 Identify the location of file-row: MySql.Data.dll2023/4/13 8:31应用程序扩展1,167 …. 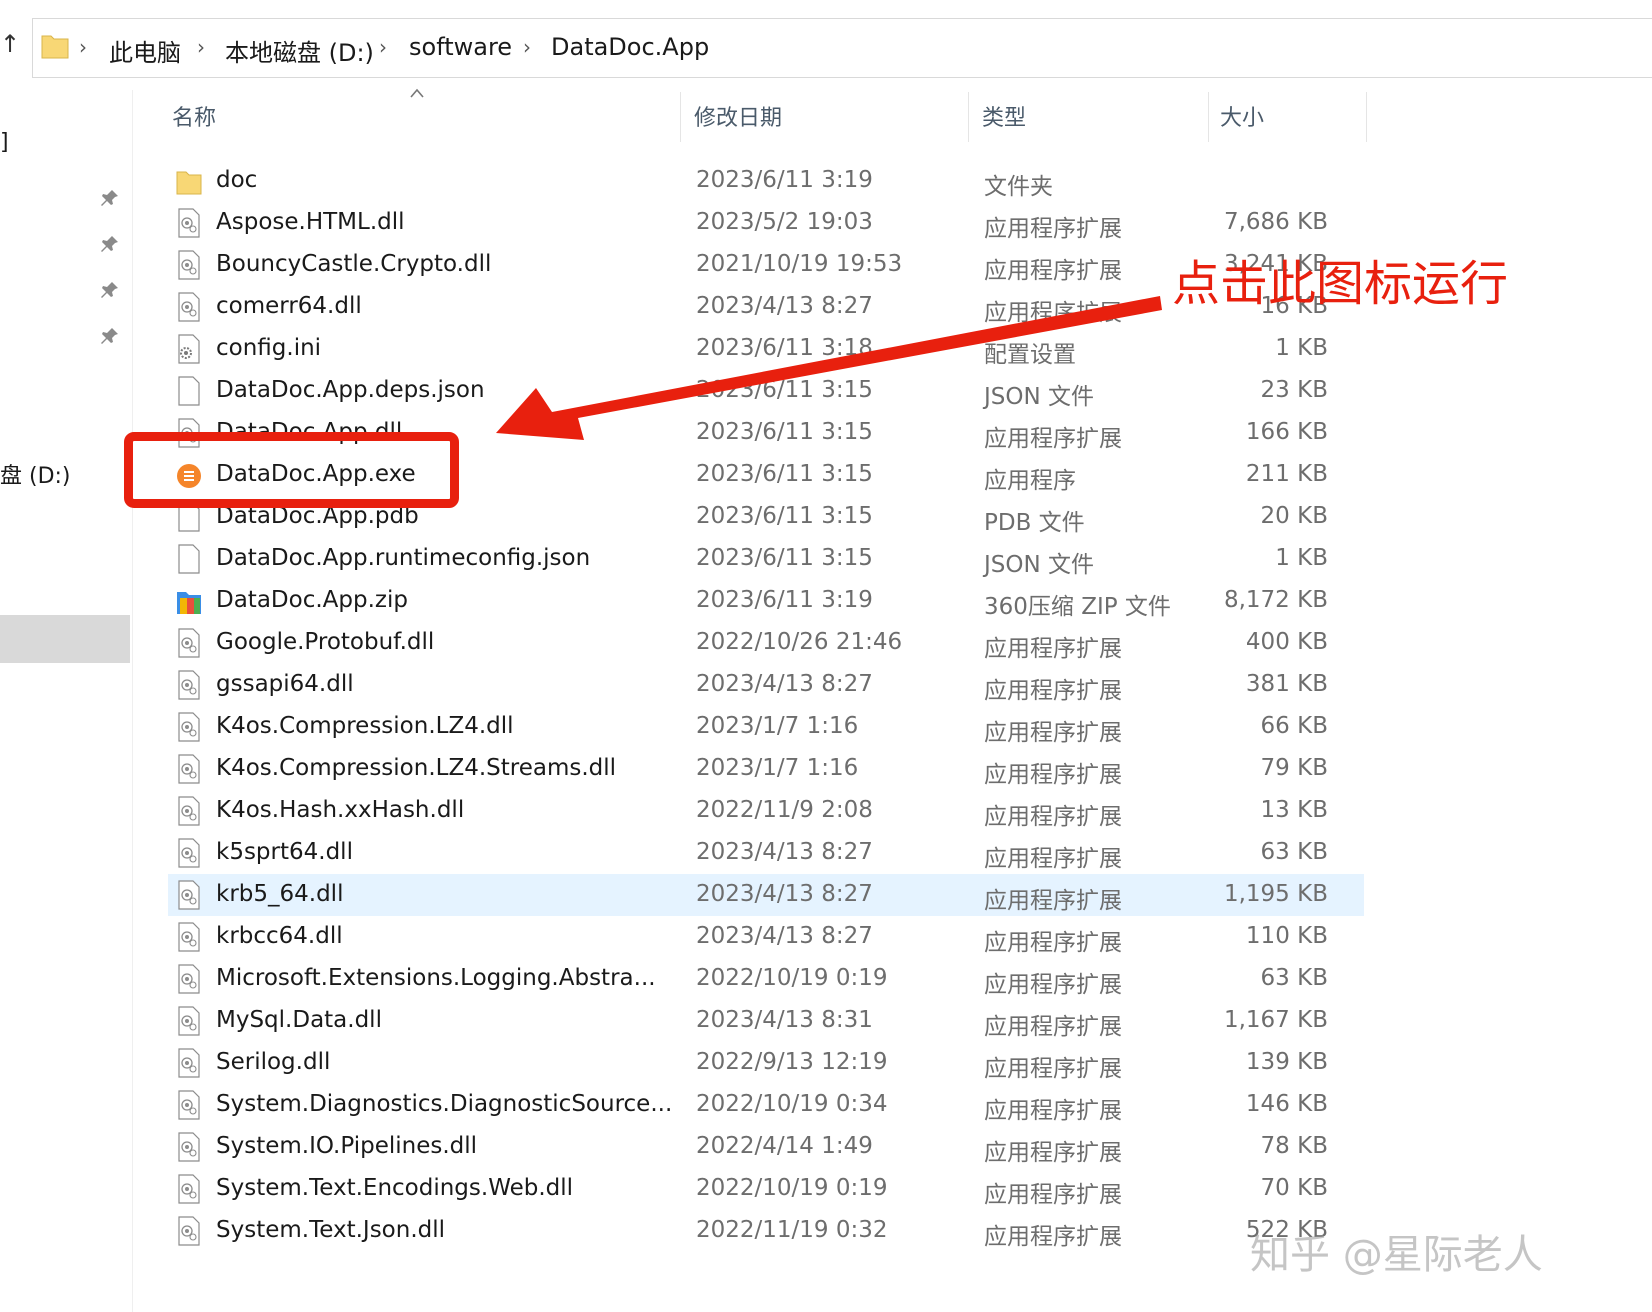
(766, 1021).